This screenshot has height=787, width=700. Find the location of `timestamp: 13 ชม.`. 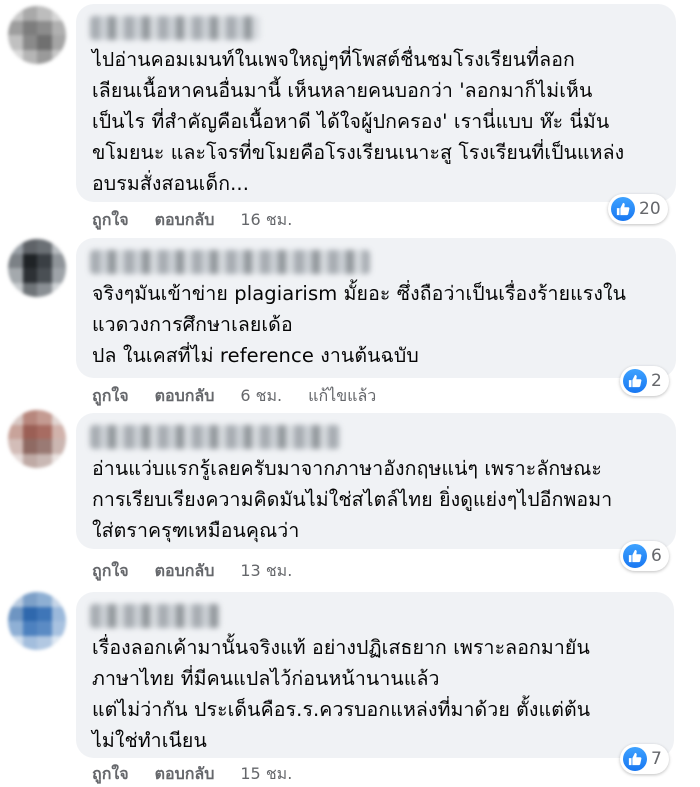

timestamp: 13 ชม. is located at coordinates (266, 571).